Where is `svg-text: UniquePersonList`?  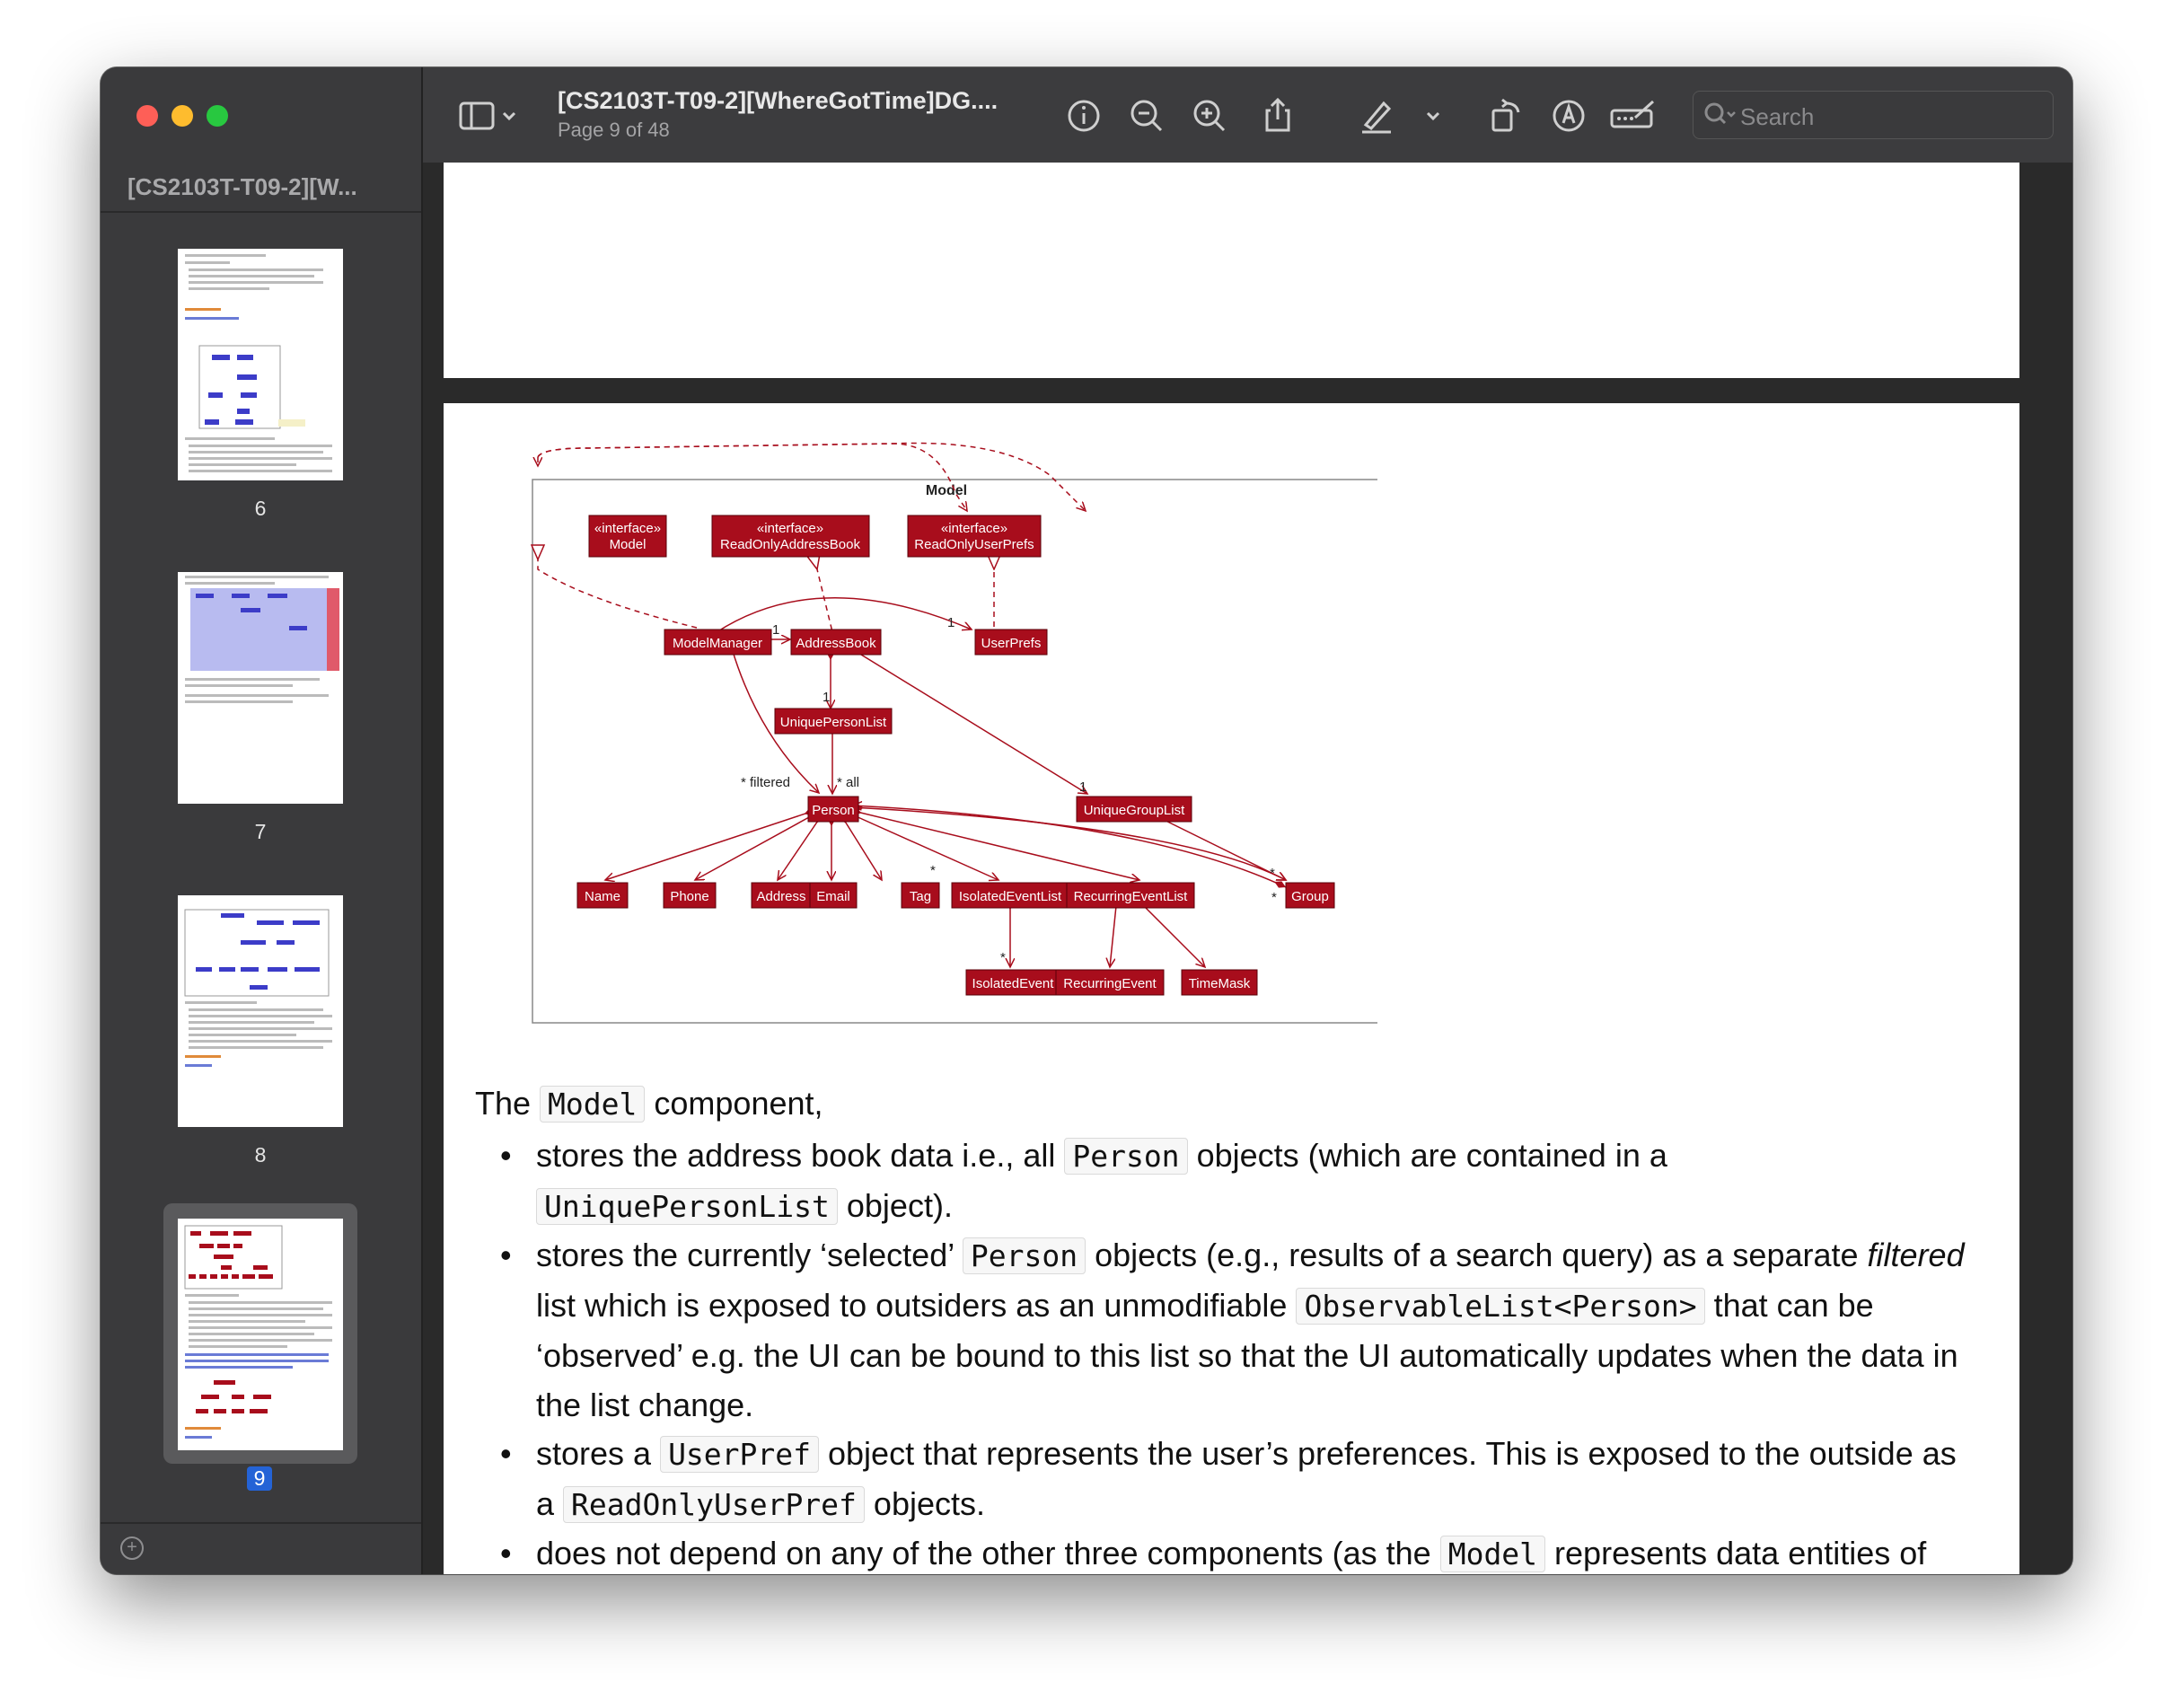 svg-text: UniquePersonList is located at coordinates (833, 722).